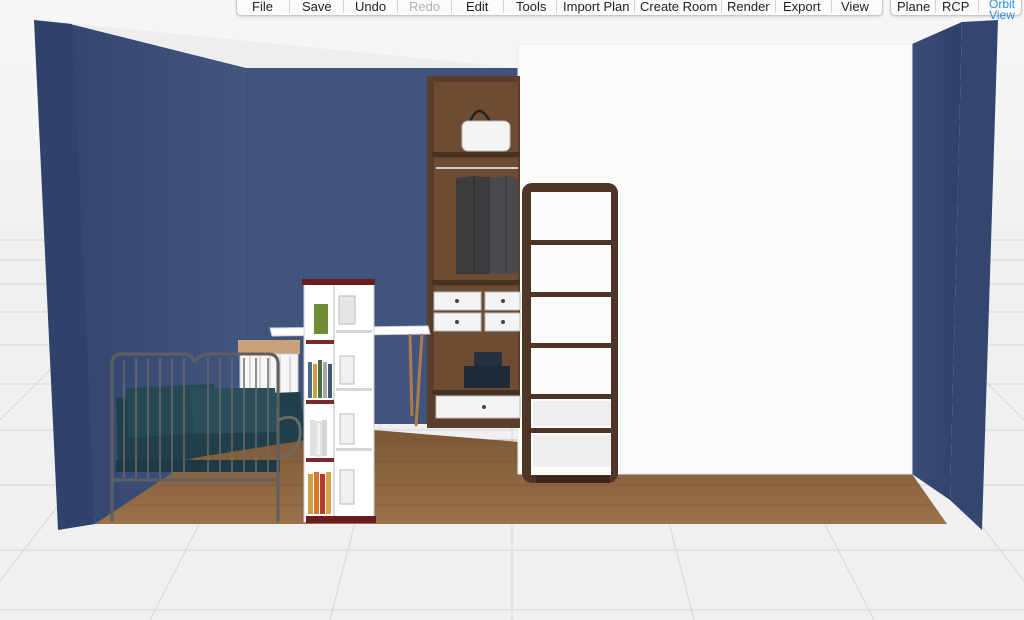 Image resolution: width=1024 pixels, height=620 pixels. What do you see at coordinates (487, 225) in the screenshot?
I see `hanging-coats` at bounding box center [487, 225].